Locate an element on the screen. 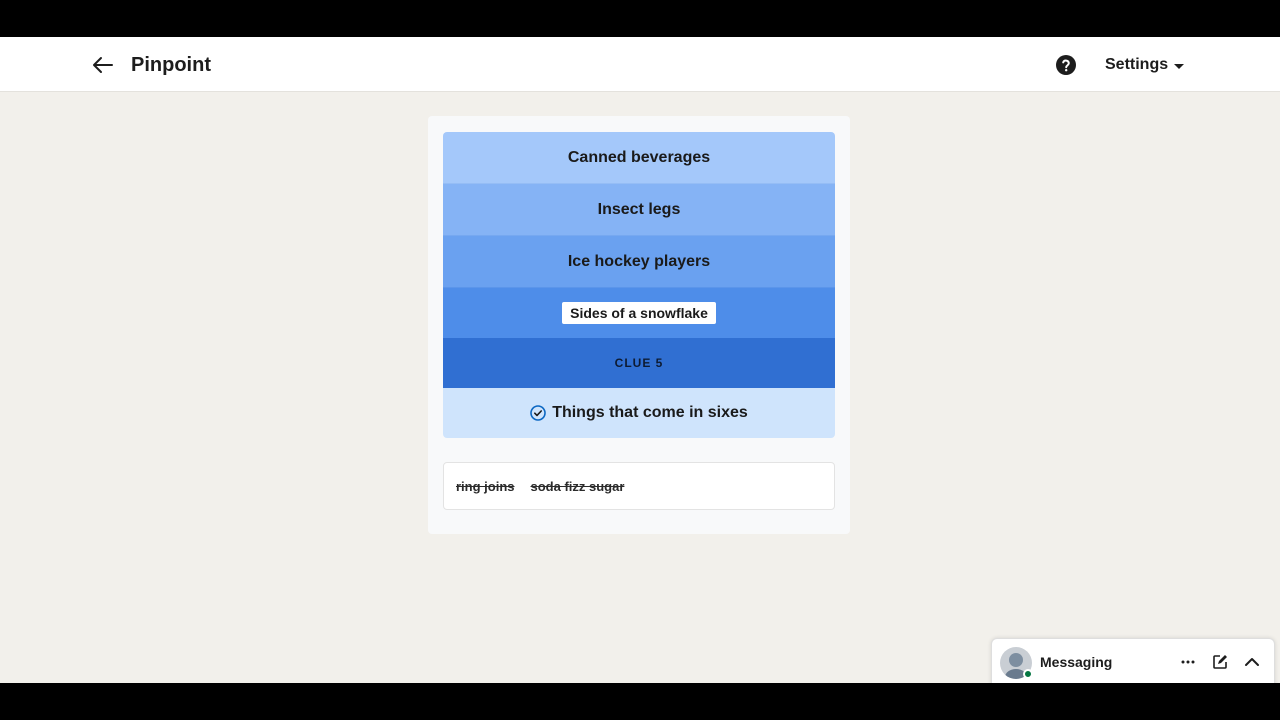 This screenshot has height=720, width=1280. settings-dropdown: Settings is located at coordinates (1145, 65).